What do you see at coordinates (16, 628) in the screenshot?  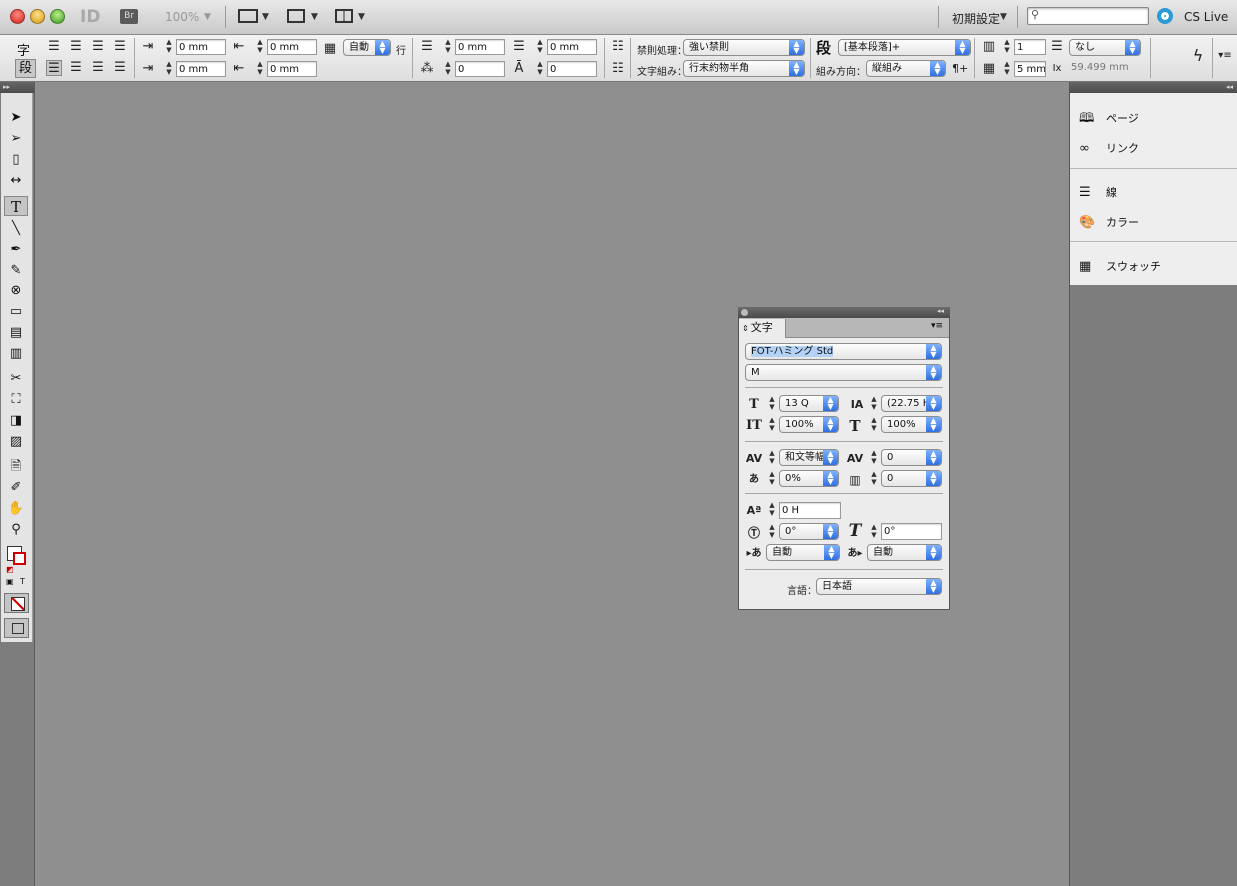 I see `screen-mode-button` at bounding box center [16, 628].